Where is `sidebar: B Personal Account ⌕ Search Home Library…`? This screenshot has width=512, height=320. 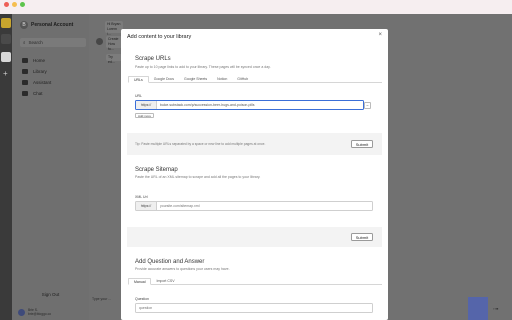
sidebar: B Personal Account ⌕ Search Home Library… is located at coordinates (50, 167).